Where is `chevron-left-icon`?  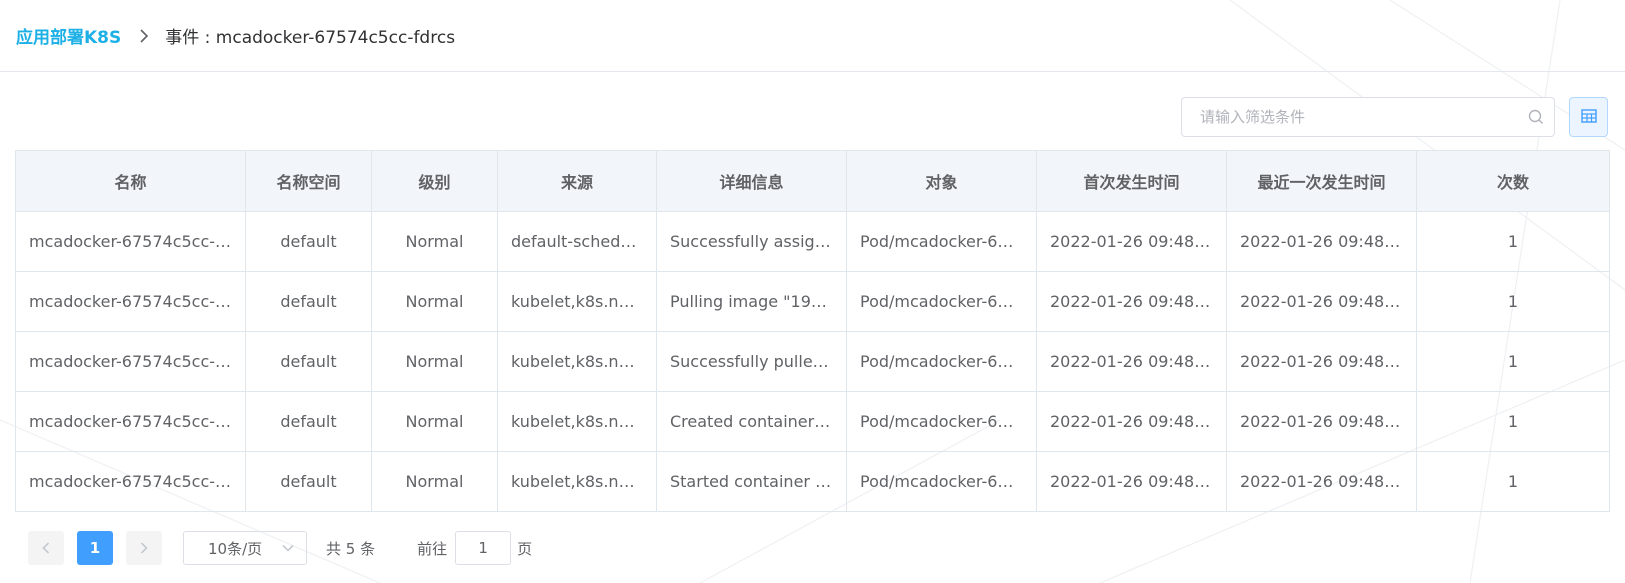 chevron-left-icon is located at coordinates (46, 548).